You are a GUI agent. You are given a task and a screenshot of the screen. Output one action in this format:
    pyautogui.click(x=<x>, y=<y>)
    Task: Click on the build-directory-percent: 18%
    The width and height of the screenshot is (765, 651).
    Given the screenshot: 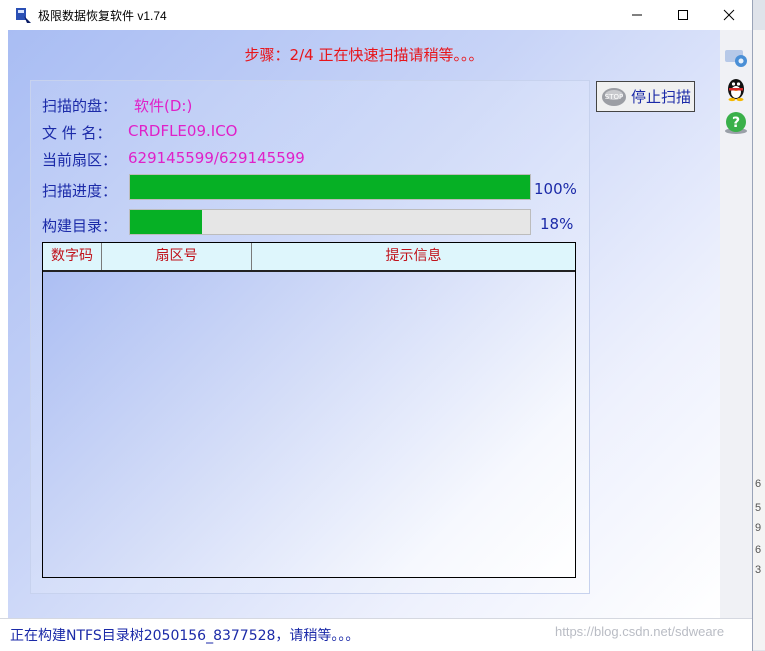 What is the action you would take?
    pyautogui.click(x=557, y=224)
    